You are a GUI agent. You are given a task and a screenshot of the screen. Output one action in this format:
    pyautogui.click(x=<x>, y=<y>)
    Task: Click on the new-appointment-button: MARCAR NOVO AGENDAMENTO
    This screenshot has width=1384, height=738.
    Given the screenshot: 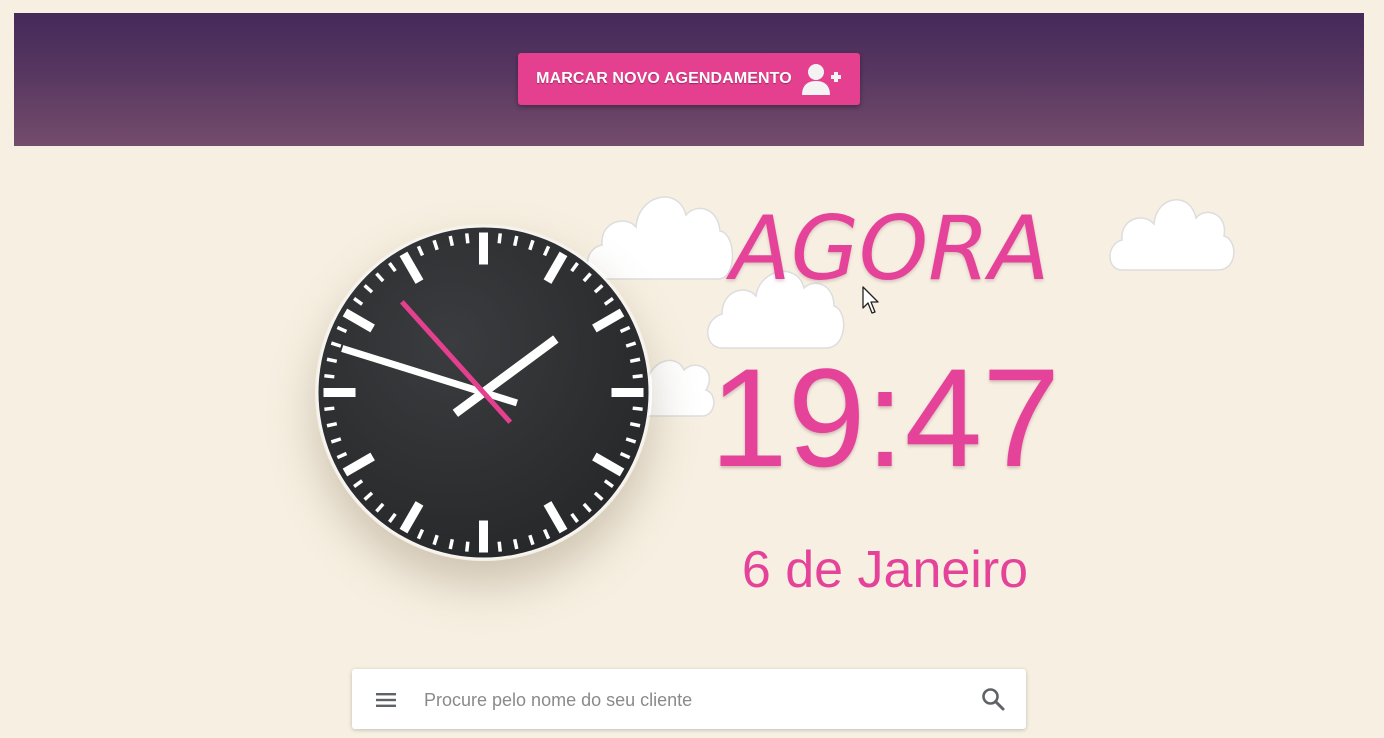 What is the action you would take?
    pyautogui.click(x=689, y=79)
    